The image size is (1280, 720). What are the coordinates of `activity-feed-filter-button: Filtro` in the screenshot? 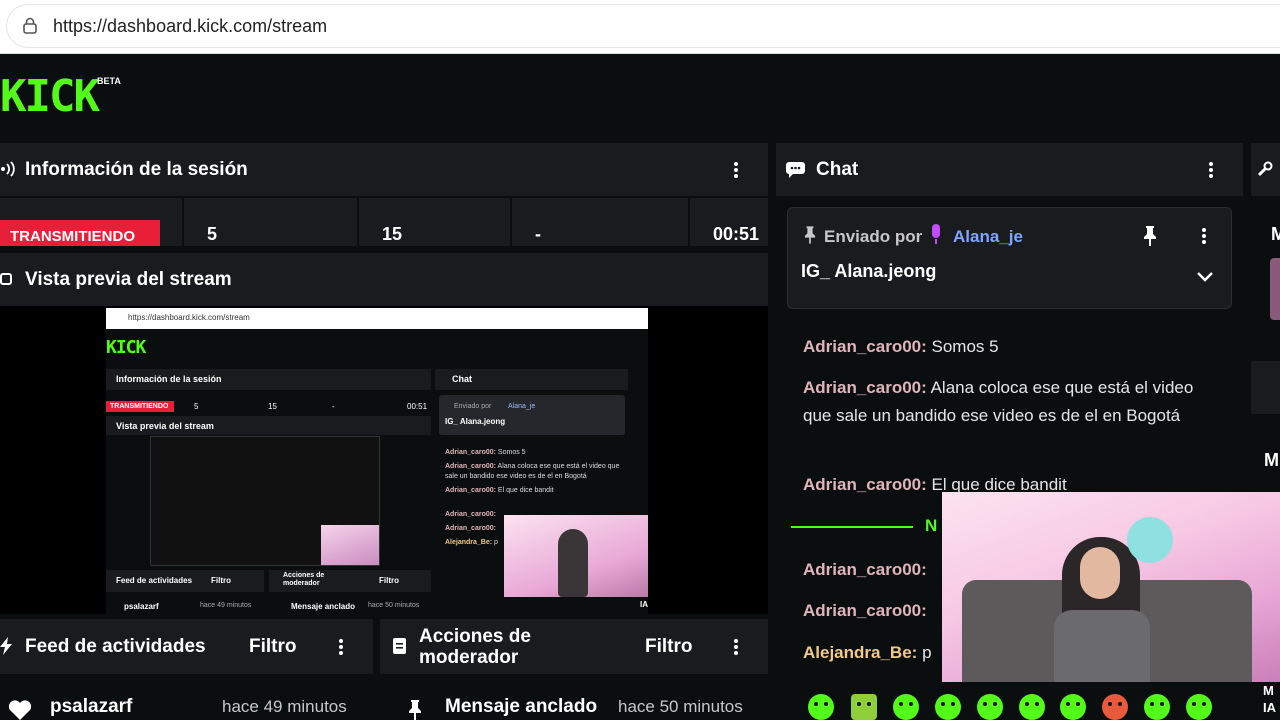 It's located at (273, 647).